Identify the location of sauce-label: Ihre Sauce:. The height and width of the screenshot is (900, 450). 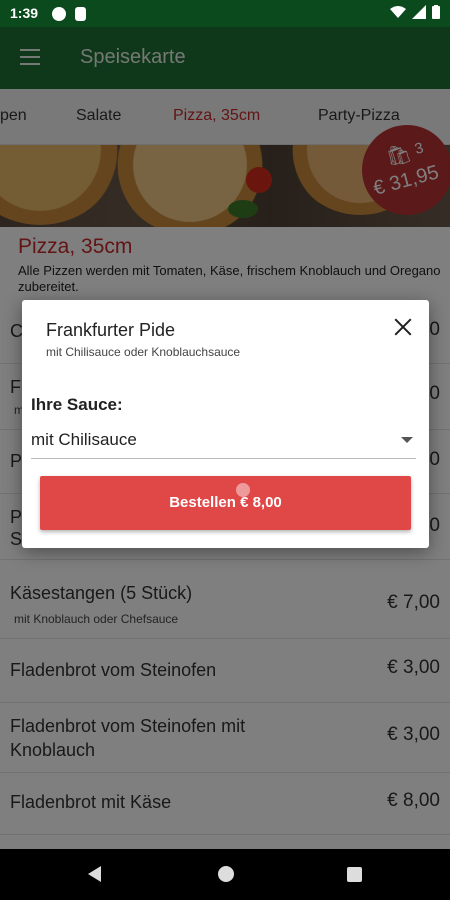
(77, 404).